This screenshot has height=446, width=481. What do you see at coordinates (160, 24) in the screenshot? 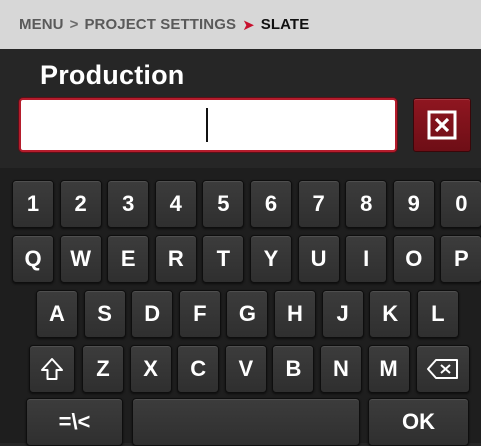
I see `breadcrumb-project-settings: PROJECT SETTINGS` at bounding box center [160, 24].